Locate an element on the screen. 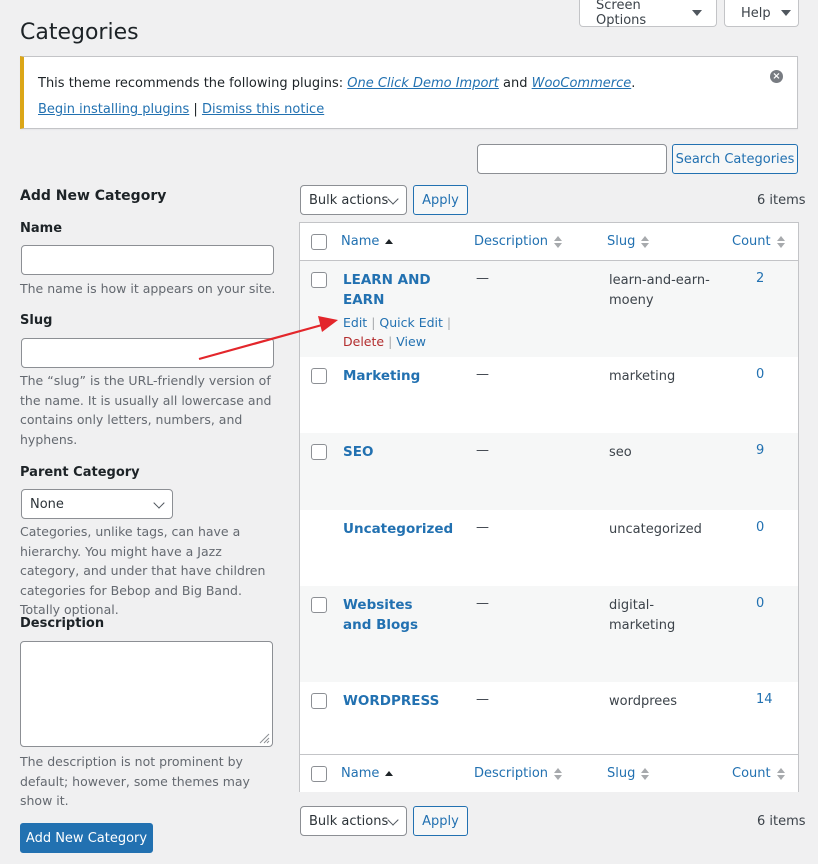  slug-input is located at coordinates (147, 353).